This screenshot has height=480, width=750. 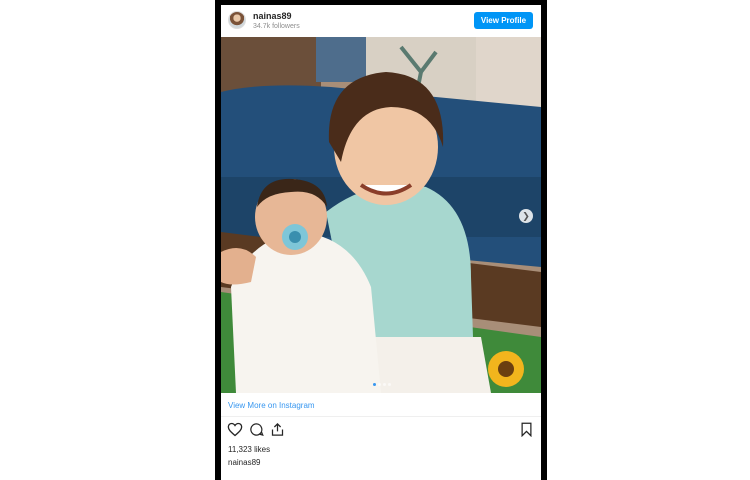 What do you see at coordinates (503, 20) in the screenshot?
I see `view-profile-button: View Profile` at bounding box center [503, 20].